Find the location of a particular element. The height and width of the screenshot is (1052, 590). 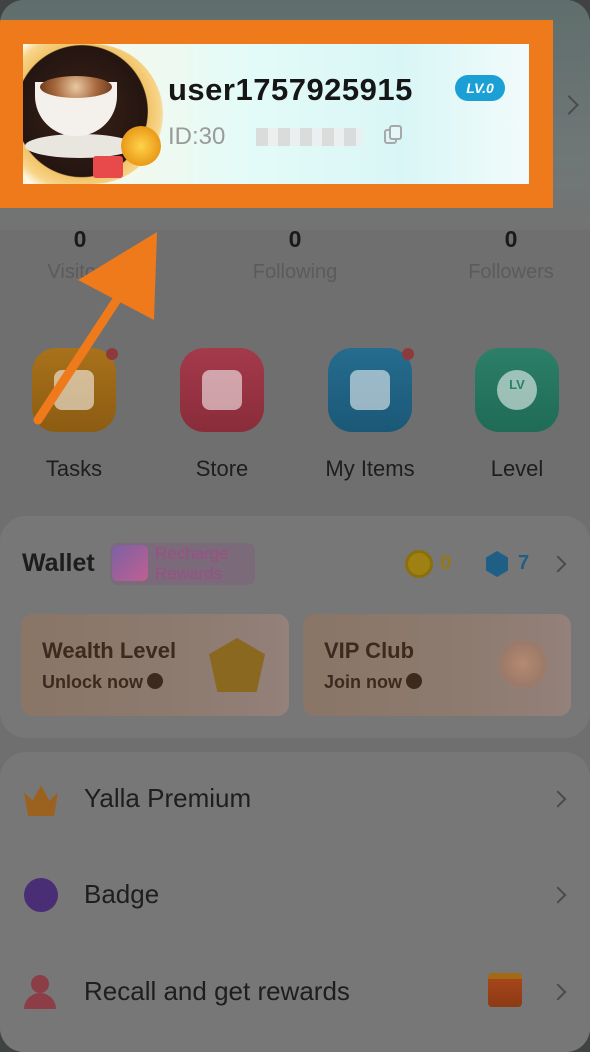

feature-label: My Items is located at coordinates (370, 468).